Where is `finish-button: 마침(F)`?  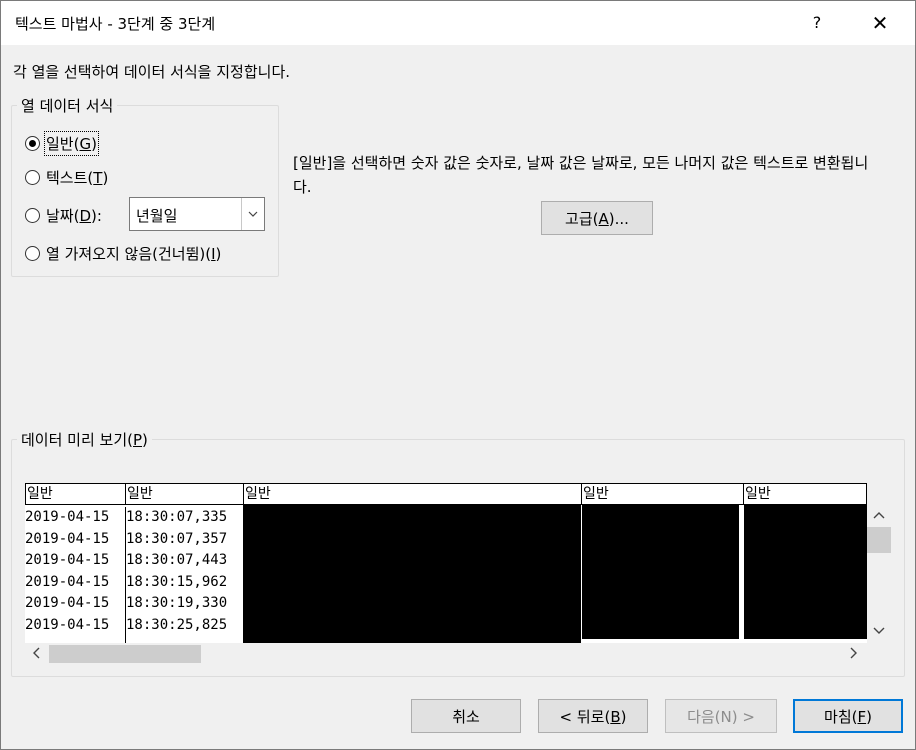 finish-button: 마침(F) is located at coordinates (848, 716).